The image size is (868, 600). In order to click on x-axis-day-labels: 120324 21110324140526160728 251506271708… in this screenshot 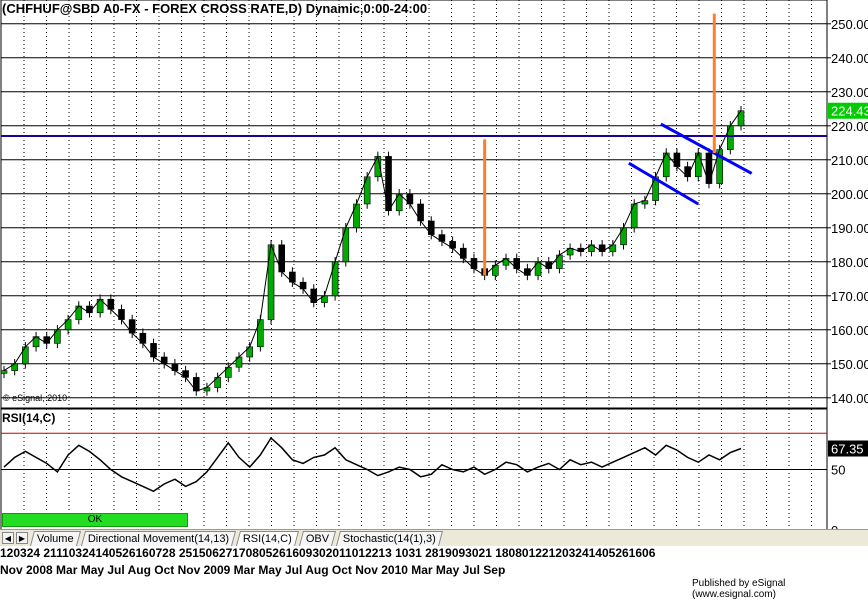, I will do `click(328, 553)`.